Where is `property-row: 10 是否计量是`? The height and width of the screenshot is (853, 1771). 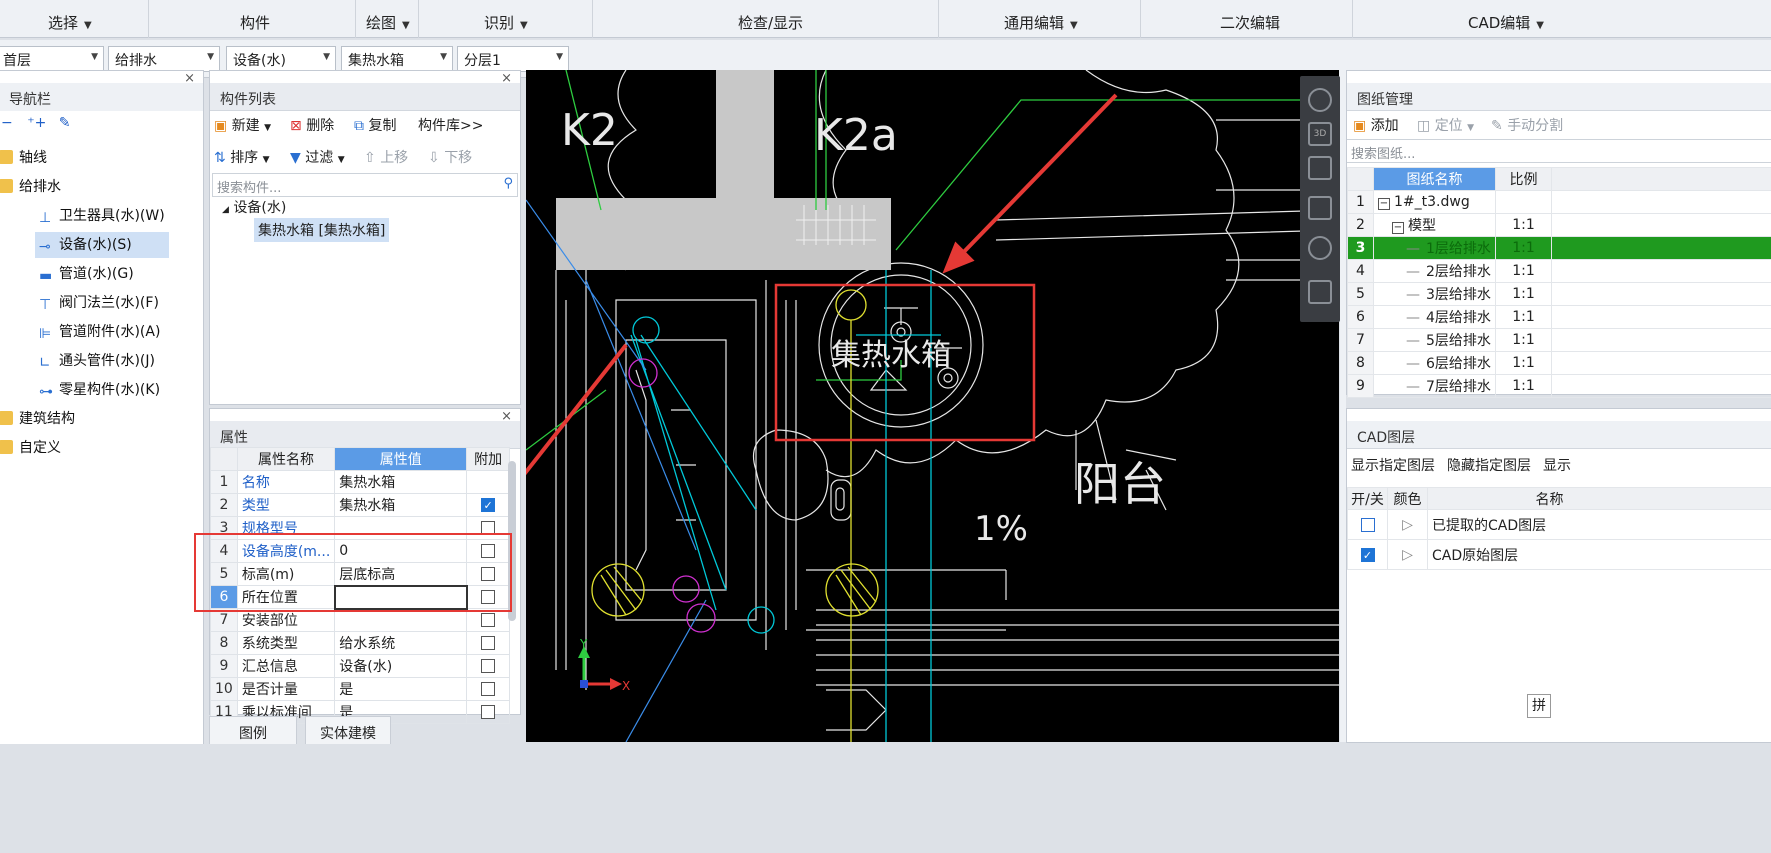 property-row: 10 是否计量是 is located at coordinates (360, 689).